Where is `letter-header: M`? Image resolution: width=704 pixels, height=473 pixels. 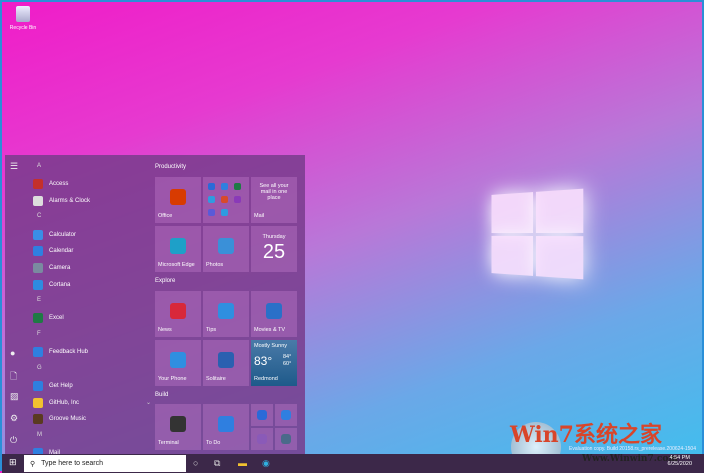
letter-header: M is located at coordinates (92, 436).